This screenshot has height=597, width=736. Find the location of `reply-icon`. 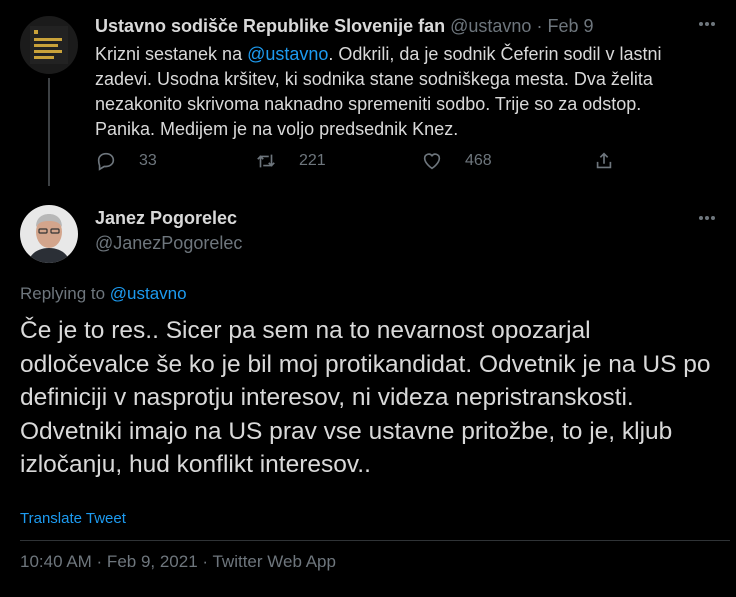

reply-icon is located at coordinates (106, 161).